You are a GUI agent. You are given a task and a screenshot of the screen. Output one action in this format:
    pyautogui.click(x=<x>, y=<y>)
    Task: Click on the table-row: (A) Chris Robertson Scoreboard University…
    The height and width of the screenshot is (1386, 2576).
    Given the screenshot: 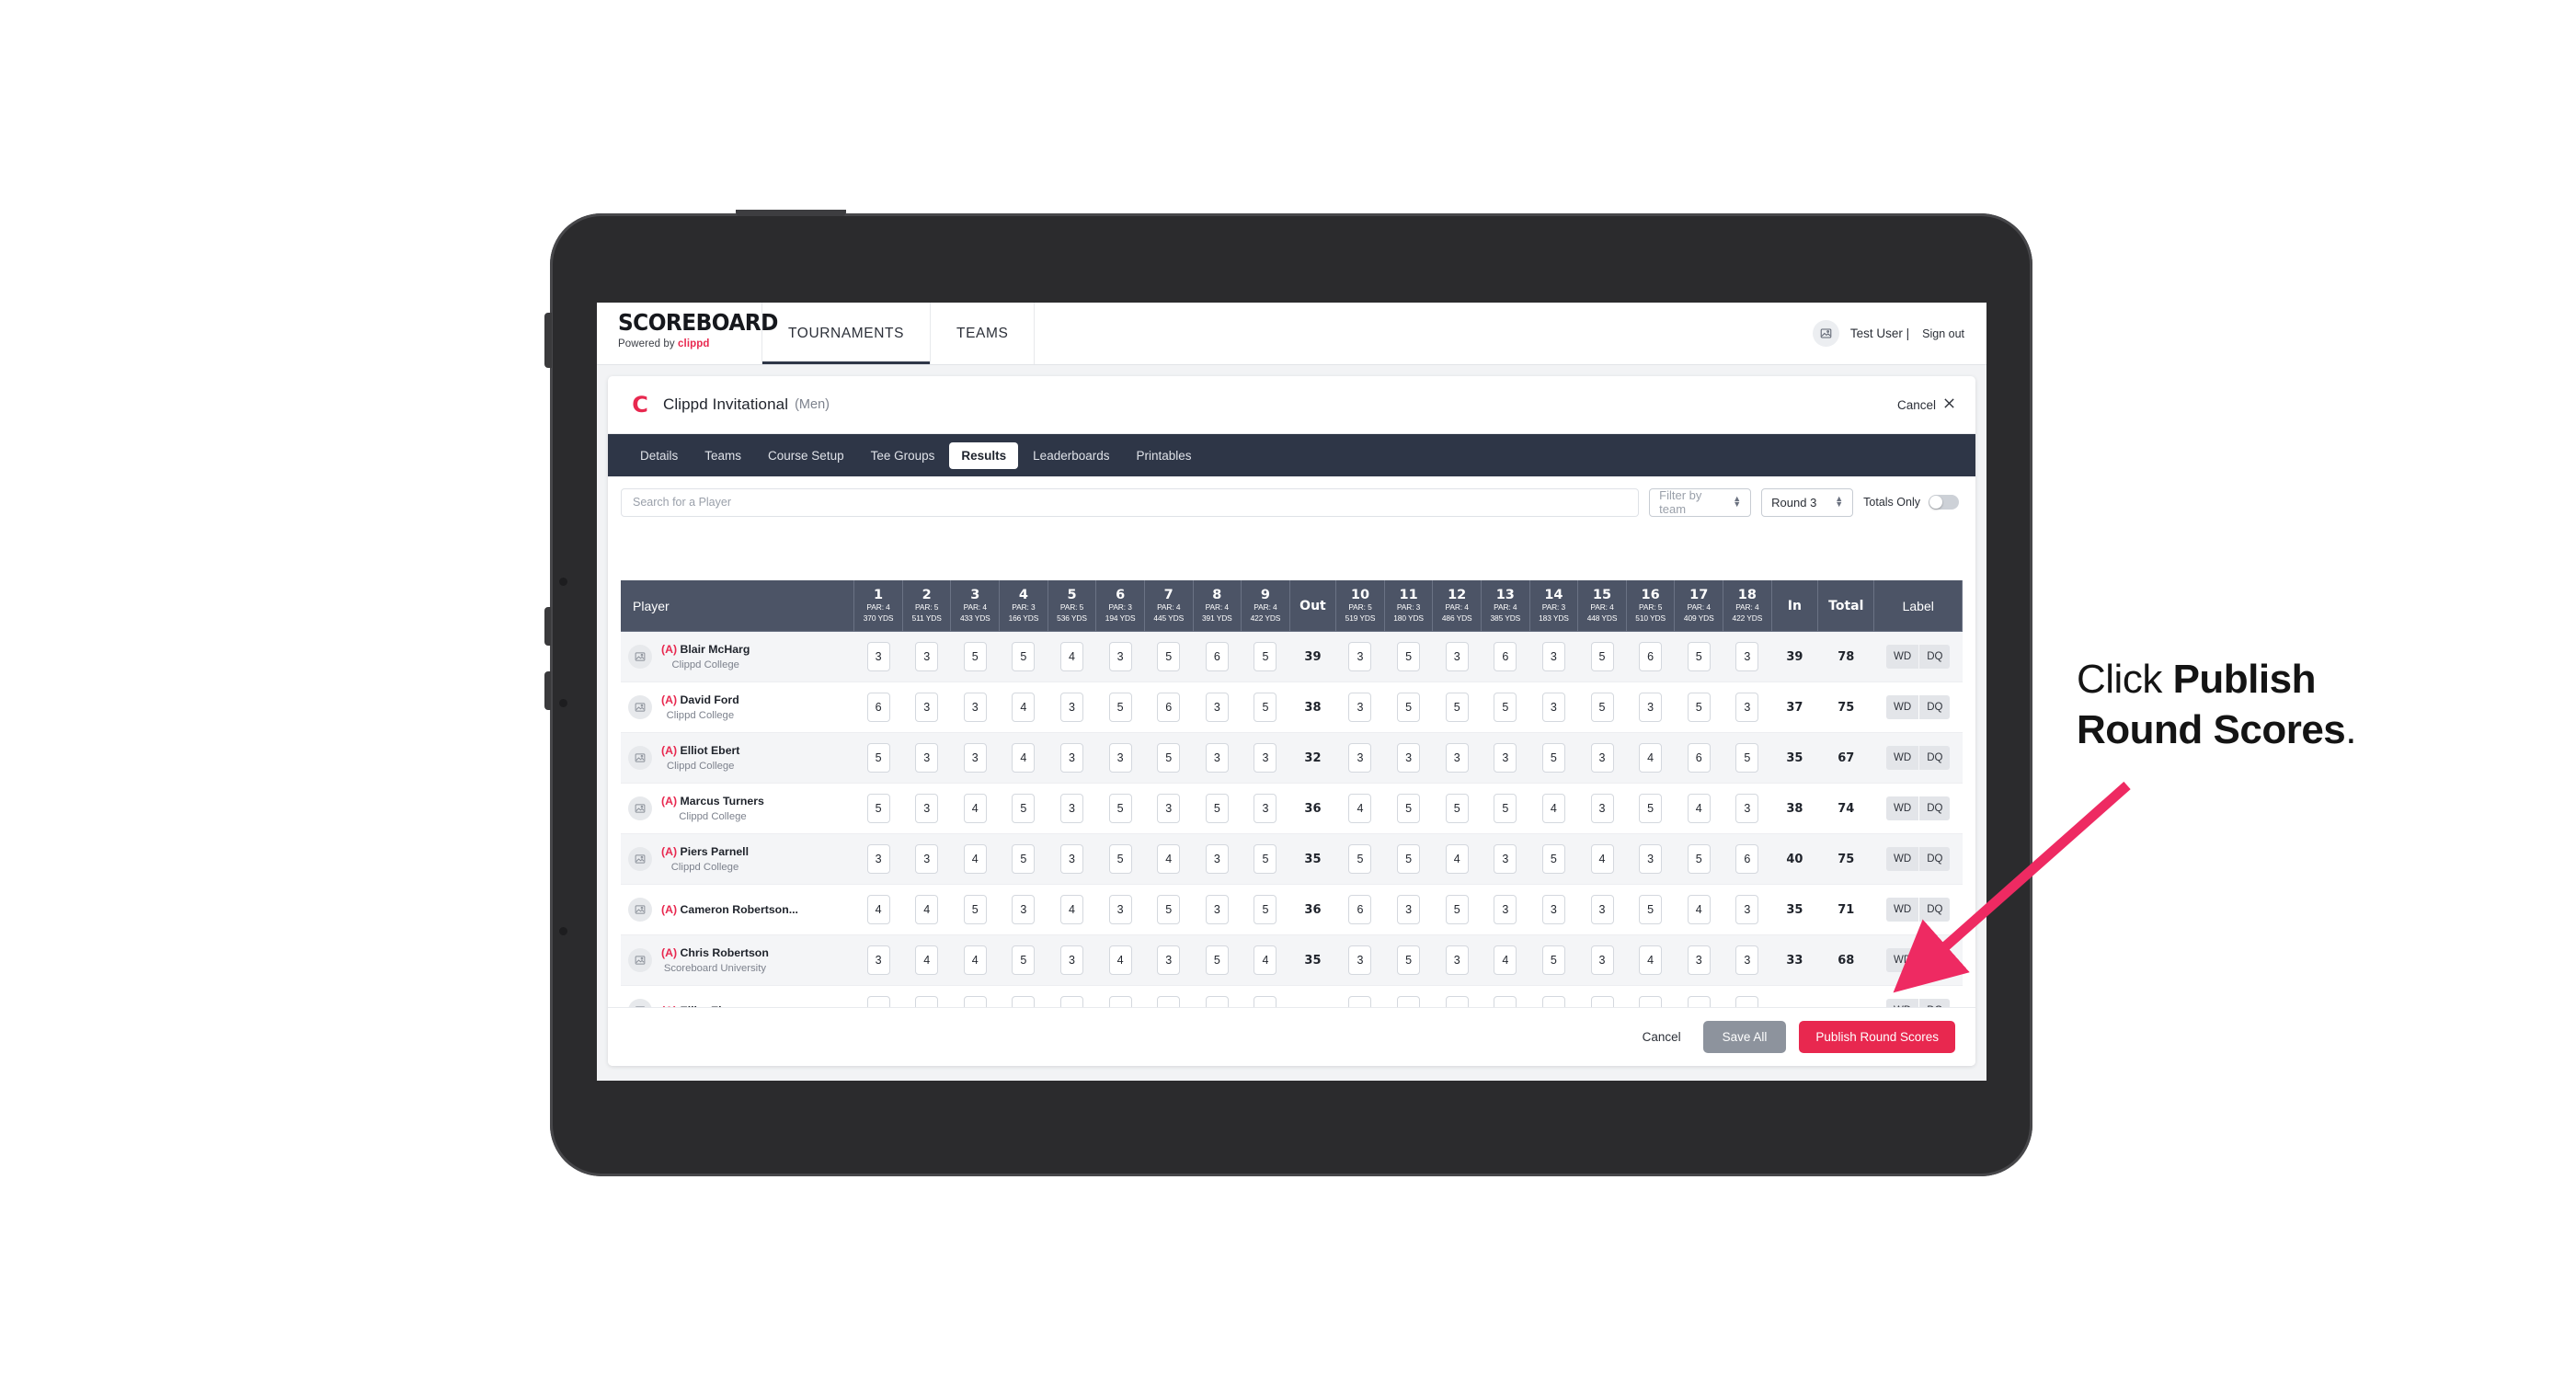 What is the action you would take?
    pyautogui.click(x=1292, y=960)
    